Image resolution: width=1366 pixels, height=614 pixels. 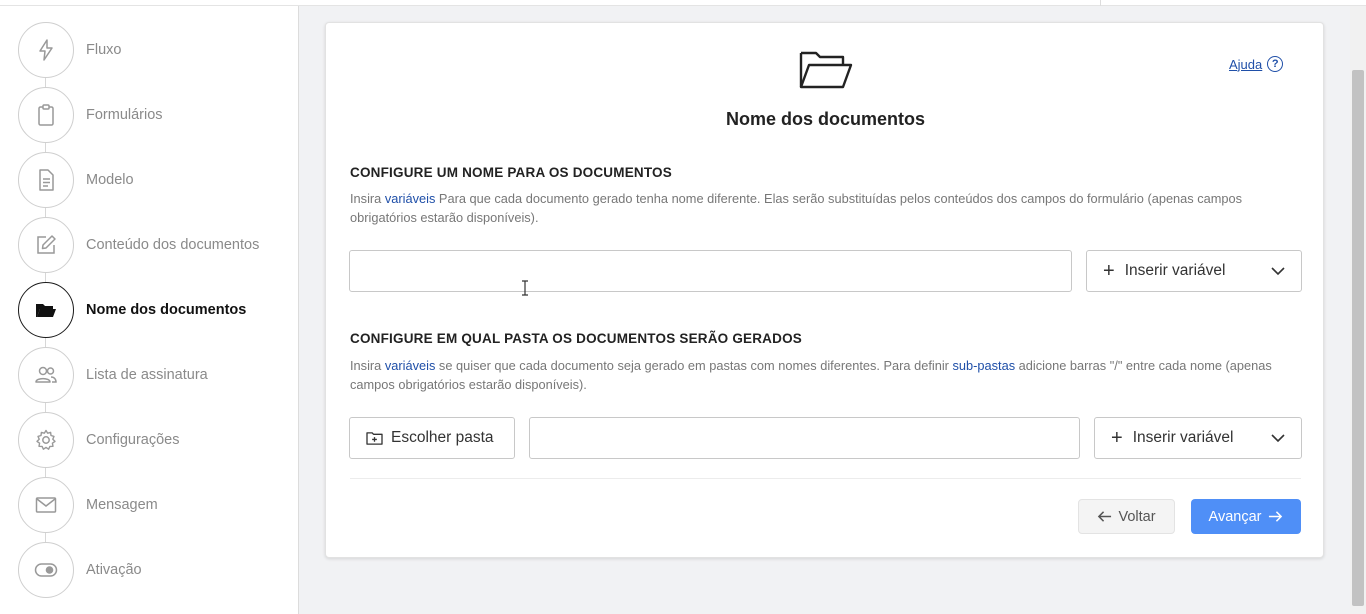 I want to click on page-title: Nome dos documentos, so click(x=825, y=119).